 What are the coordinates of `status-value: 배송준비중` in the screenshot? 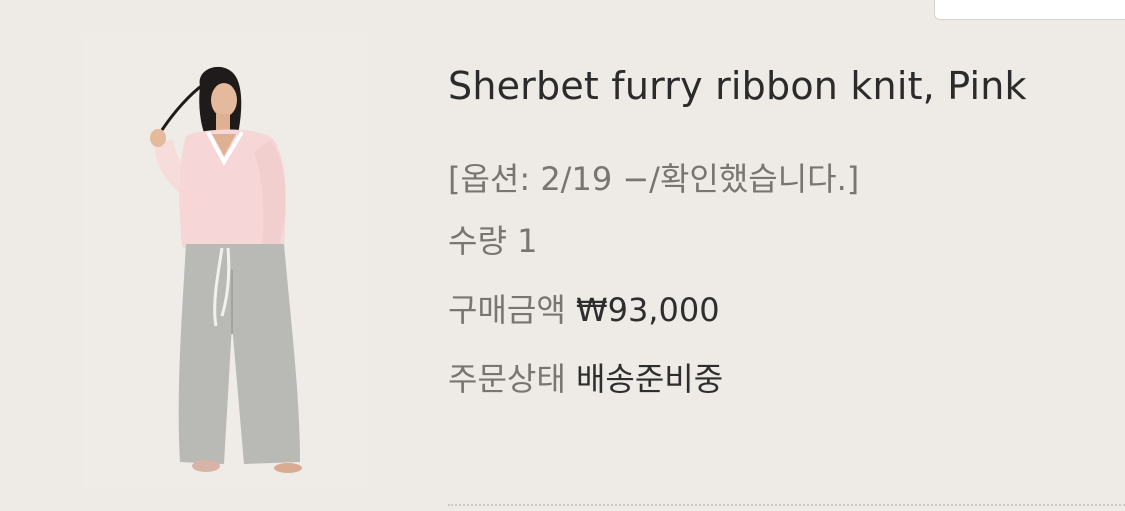 It's located at (649, 379).